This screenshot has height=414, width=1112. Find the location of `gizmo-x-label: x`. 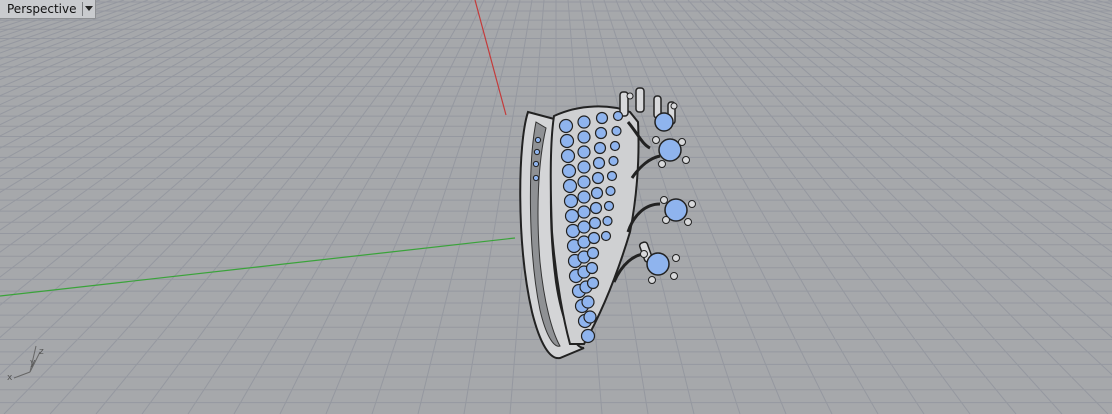

gizmo-x-label: x is located at coordinates (10, 378).